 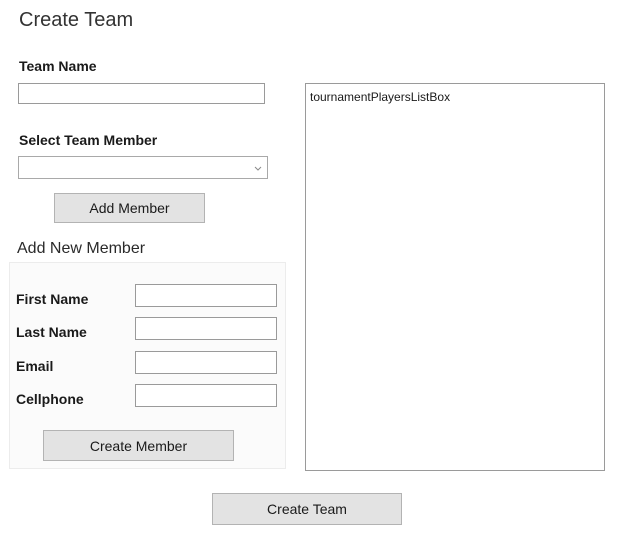 I want to click on select-team-member-dropdown, so click(x=143, y=167).